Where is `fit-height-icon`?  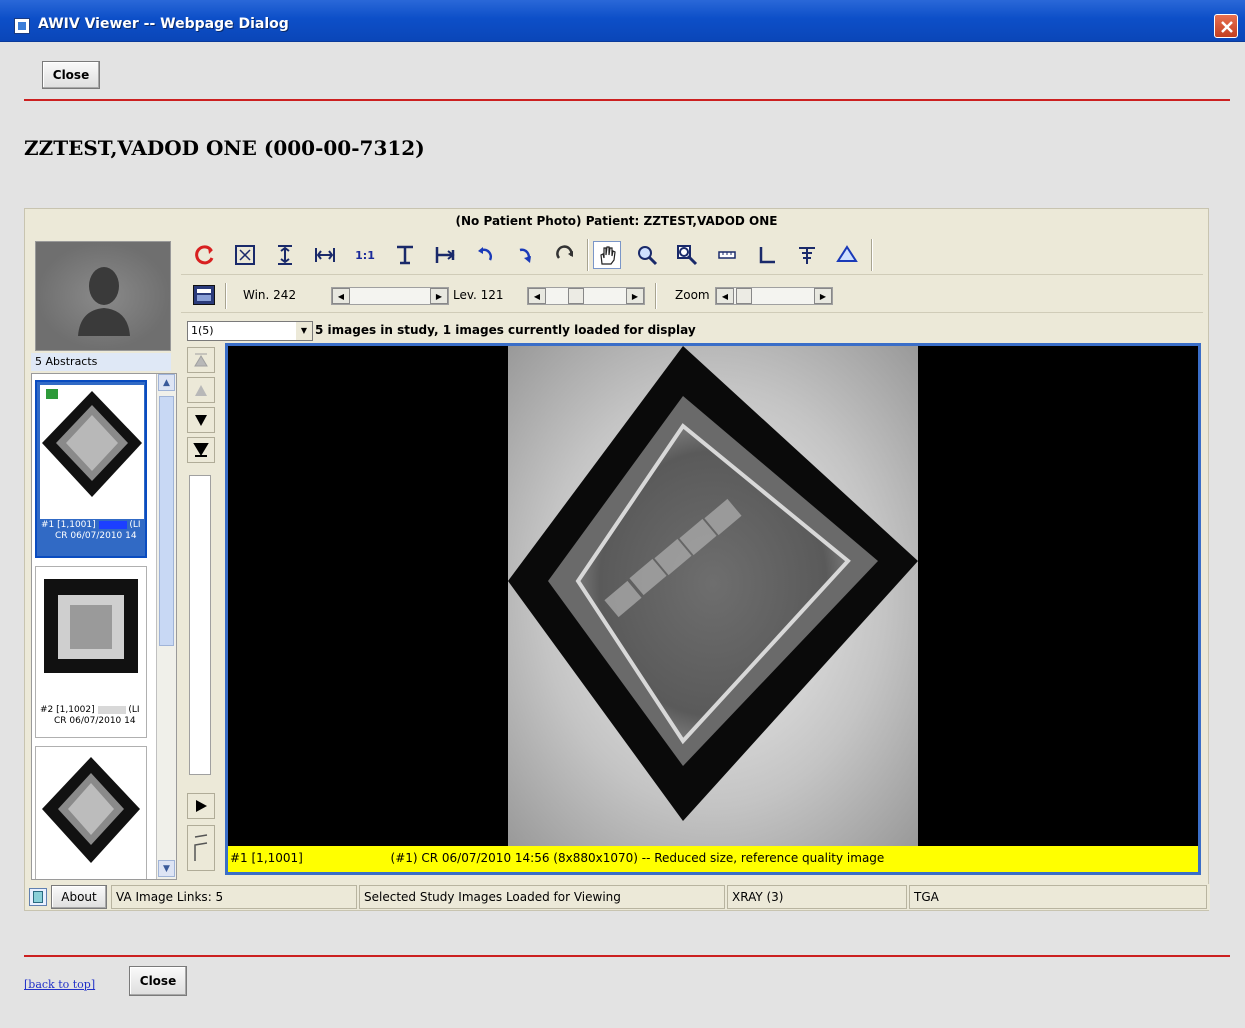 fit-height-icon is located at coordinates (285, 255).